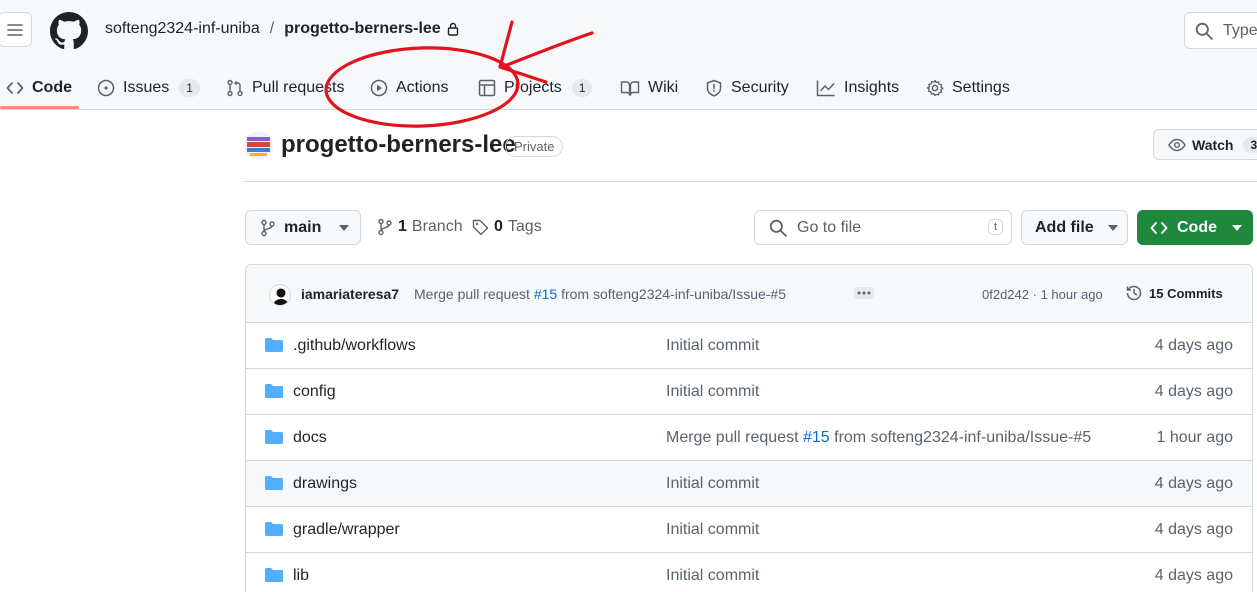  I want to click on file-row: lib Initial commit 4 days ago, so click(749, 572).